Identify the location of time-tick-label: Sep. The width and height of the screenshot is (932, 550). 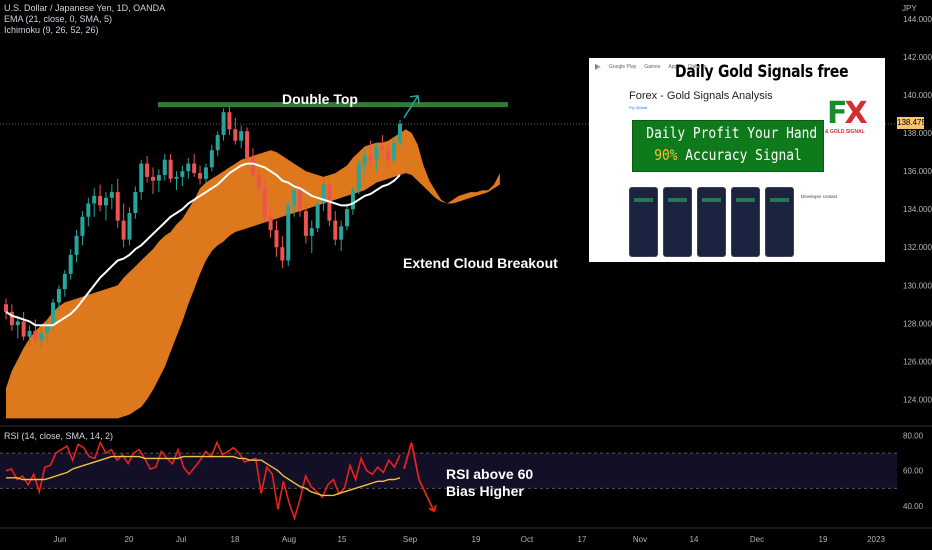
(410, 539).